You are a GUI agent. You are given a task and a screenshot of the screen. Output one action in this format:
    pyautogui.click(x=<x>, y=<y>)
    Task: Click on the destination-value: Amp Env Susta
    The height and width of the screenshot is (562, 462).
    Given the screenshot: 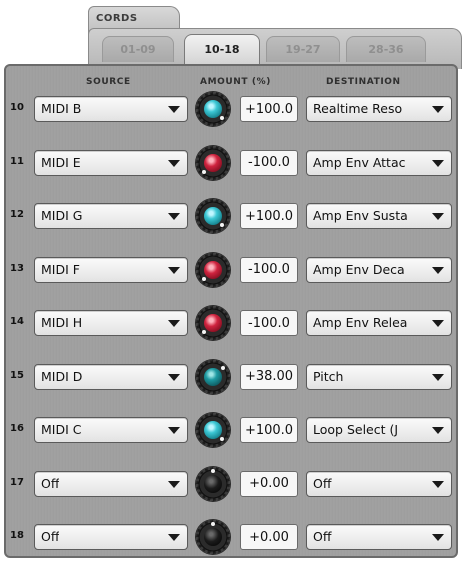 What is the action you would take?
    pyautogui.click(x=360, y=215)
    